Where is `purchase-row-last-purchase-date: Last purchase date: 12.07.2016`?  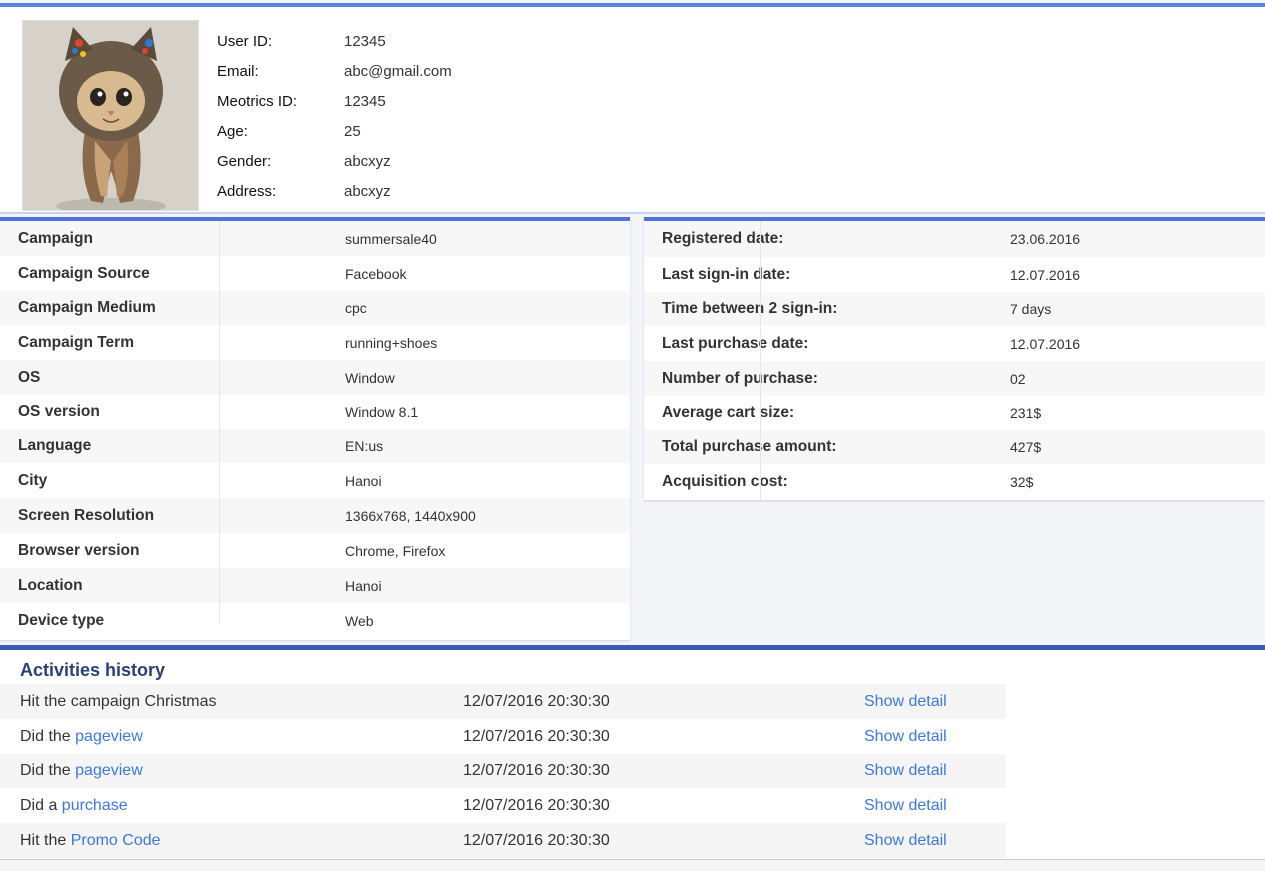
purchase-row-last-purchase-date: Last purchase date: 12.07.2016 is located at coordinates (954, 343).